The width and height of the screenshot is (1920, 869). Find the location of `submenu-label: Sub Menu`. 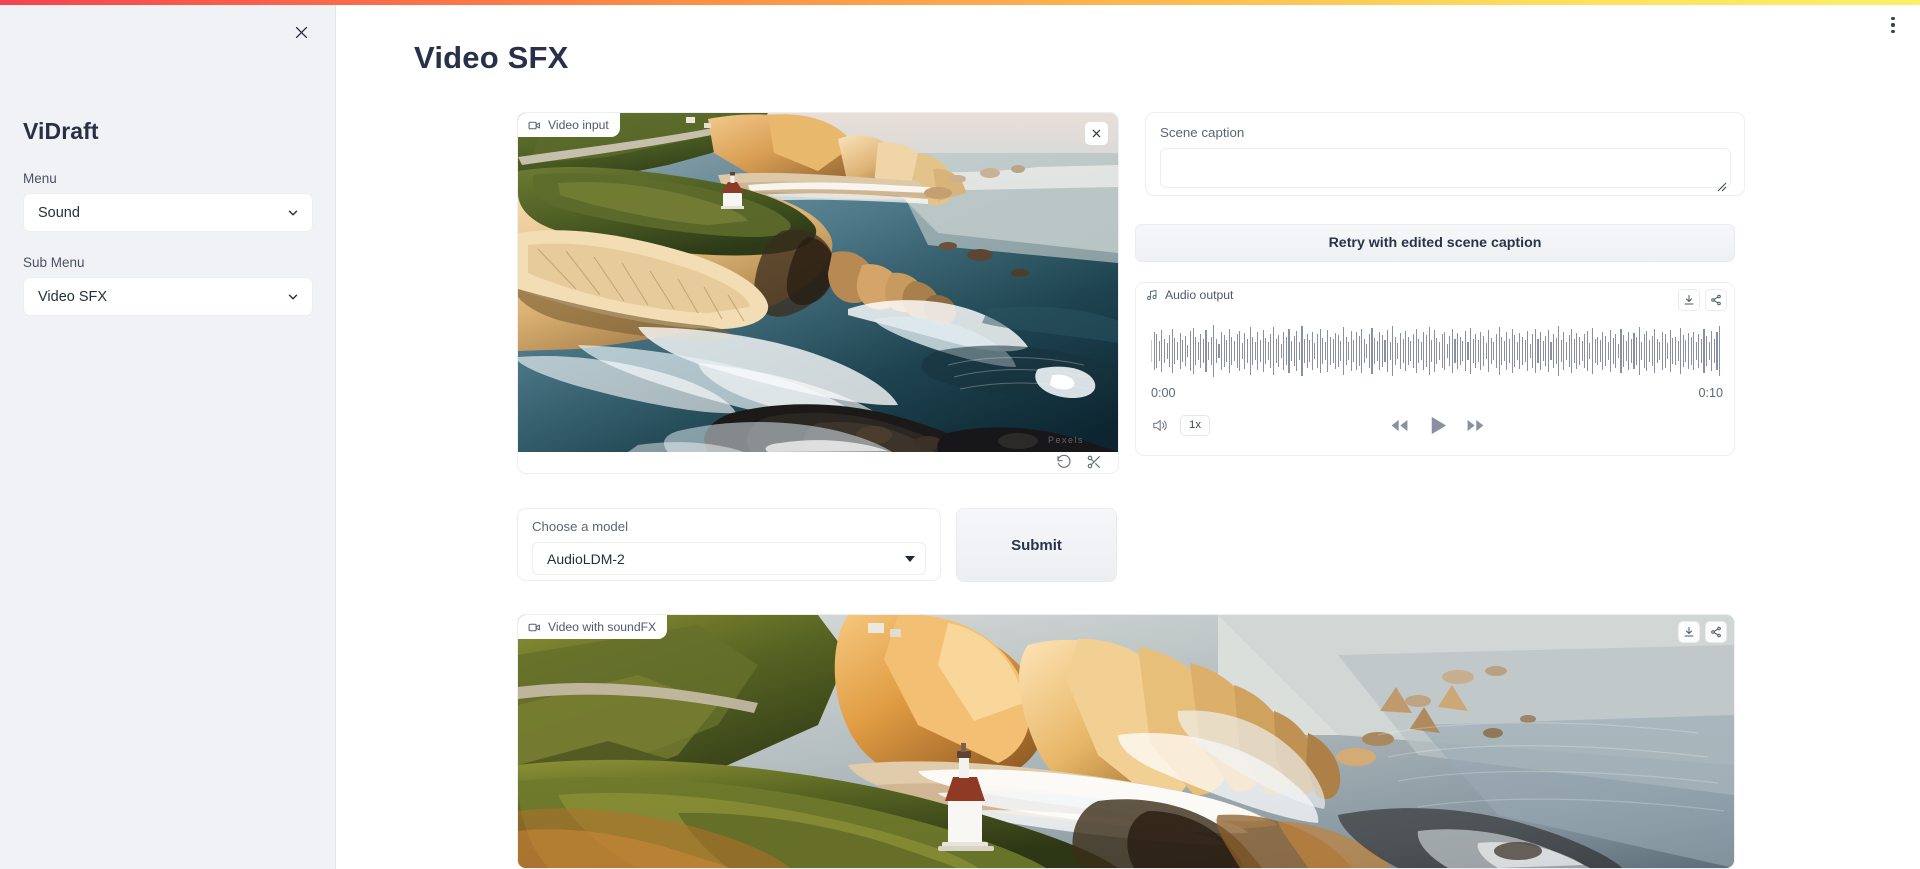

submenu-label: Sub Menu is located at coordinates (54, 262).